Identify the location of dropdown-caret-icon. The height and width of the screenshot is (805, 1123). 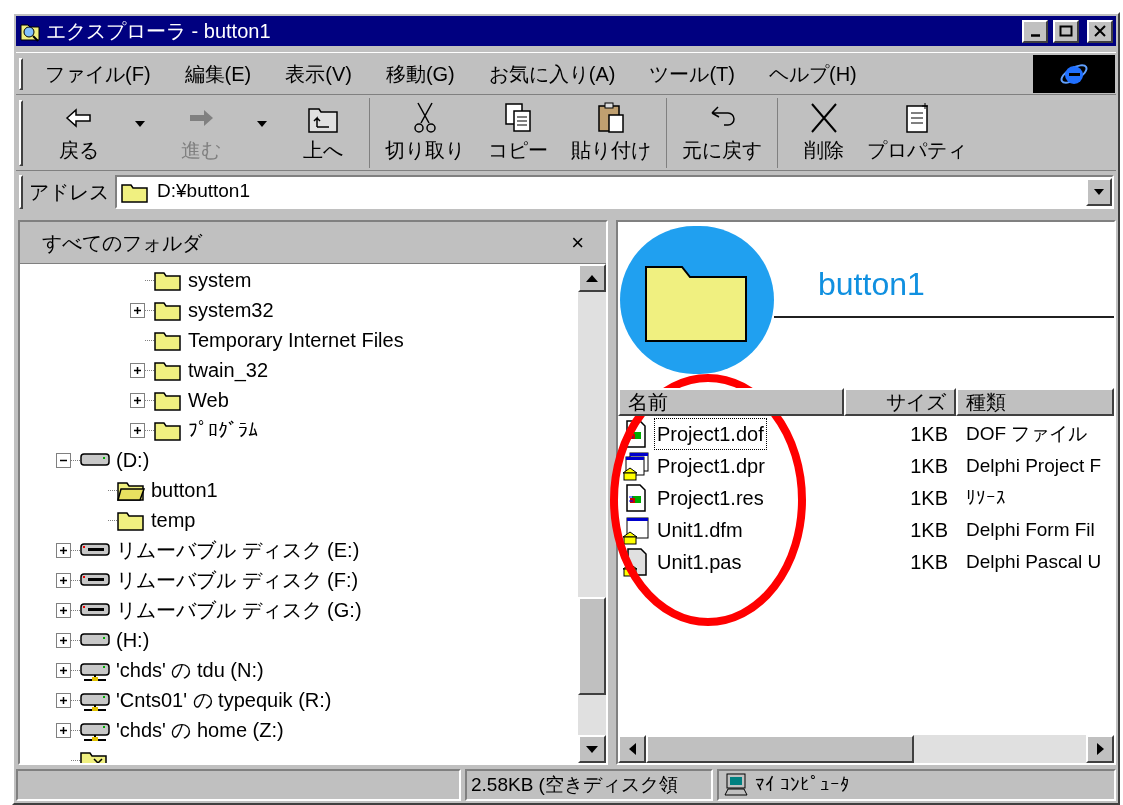
(140, 123).